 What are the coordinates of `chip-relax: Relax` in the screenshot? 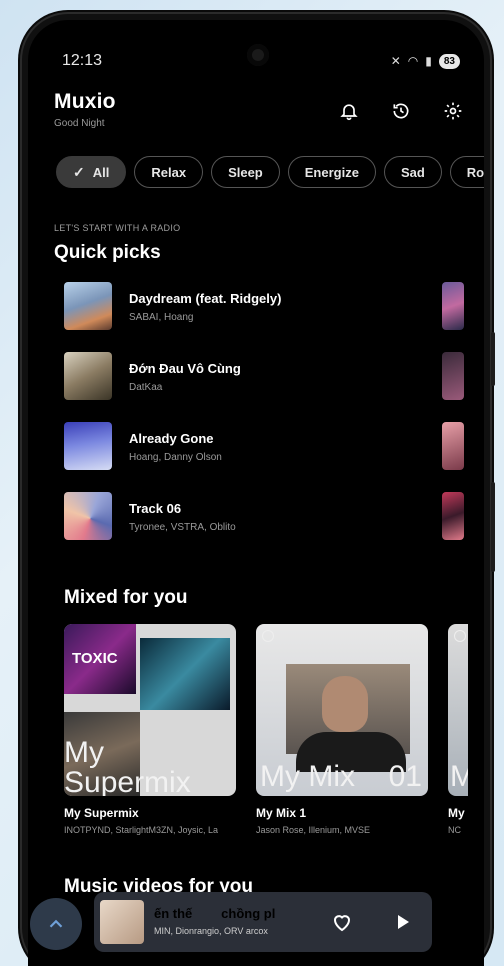 It's located at (169, 172).